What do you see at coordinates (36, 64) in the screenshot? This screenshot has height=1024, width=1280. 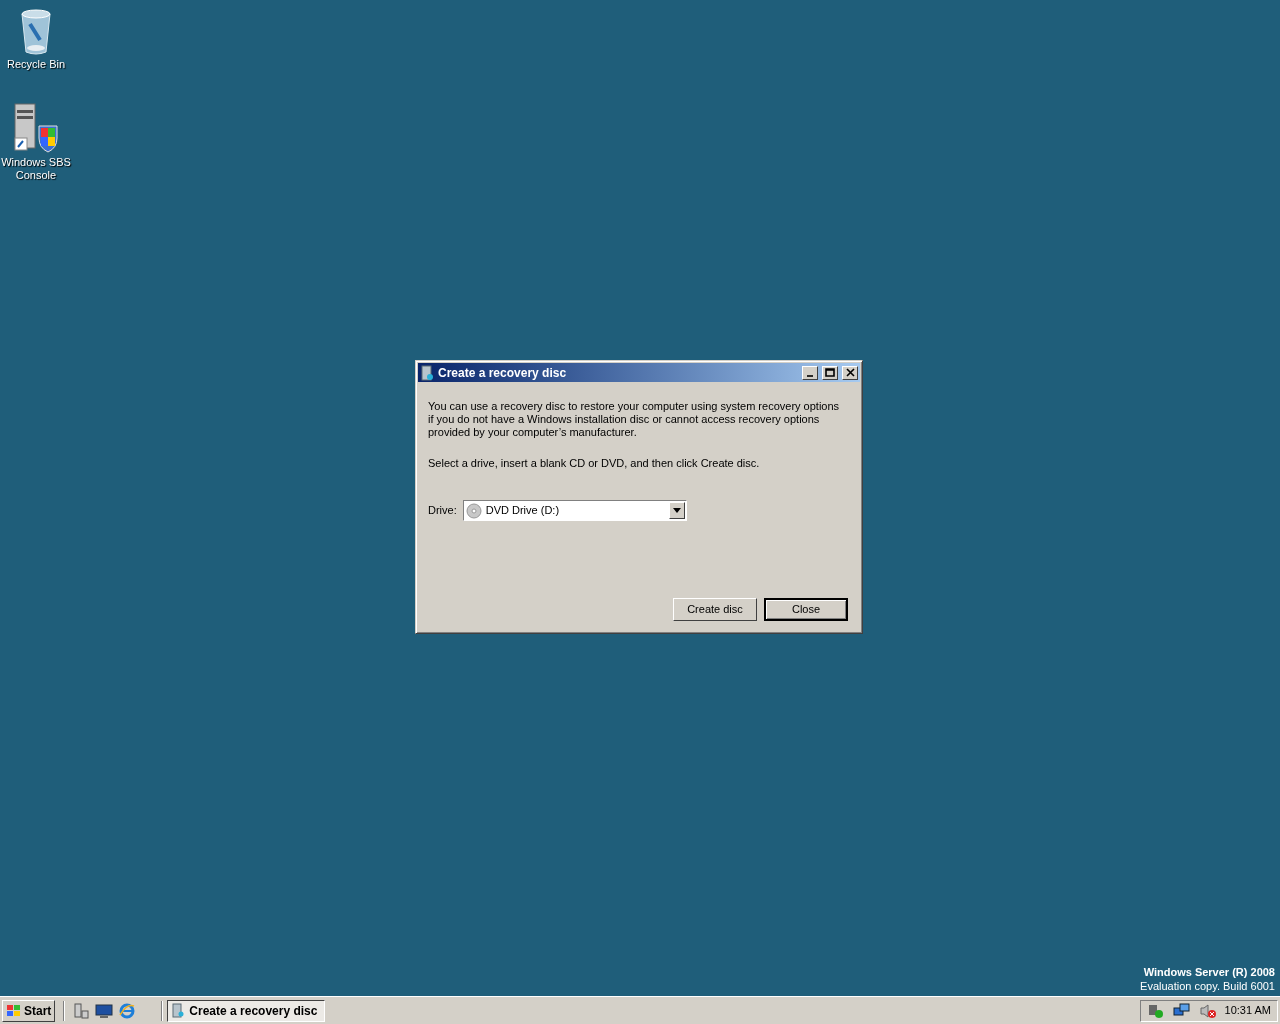 I see `desktop-icon-label: Recycle Bin` at bounding box center [36, 64].